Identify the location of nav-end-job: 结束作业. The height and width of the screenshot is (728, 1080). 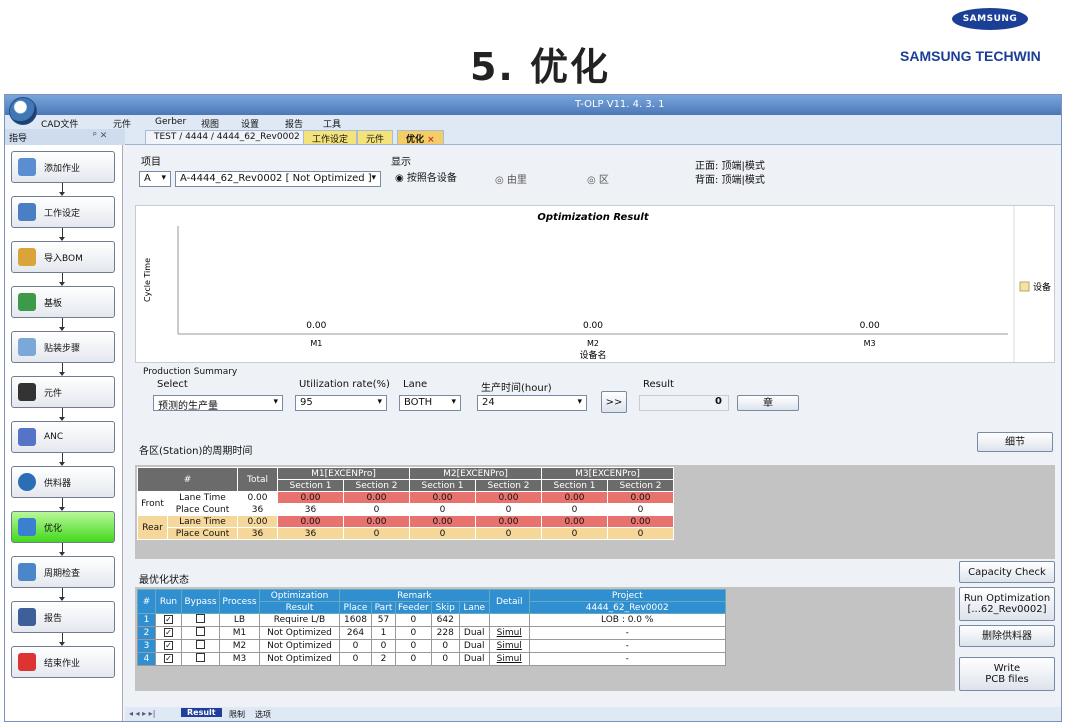
(63, 662).